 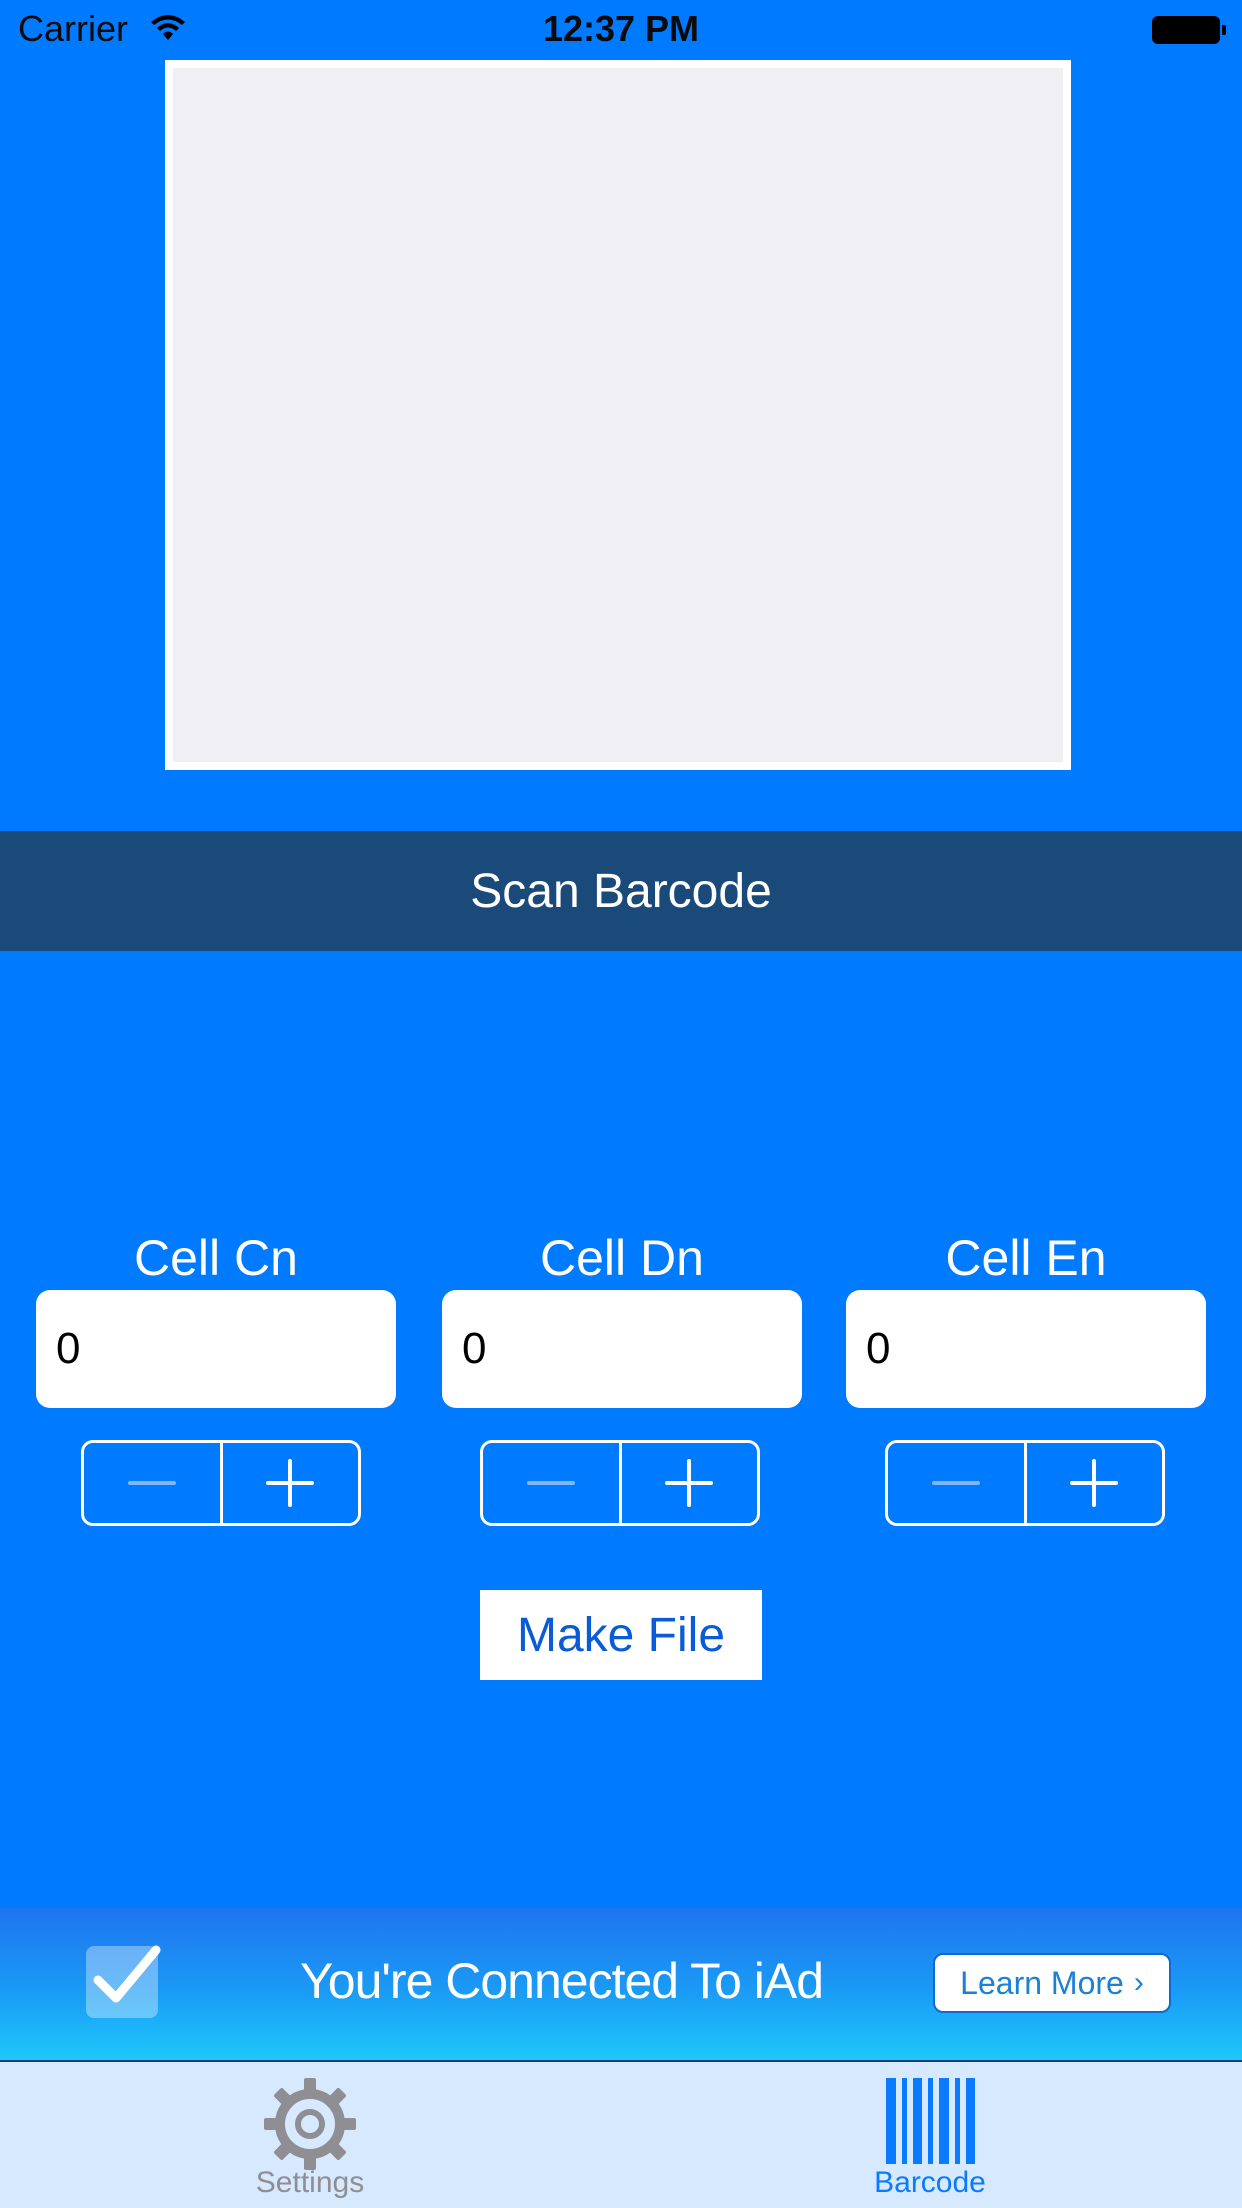 What do you see at coordinates (930, 2121) in the screenshot?
I see `barcode-icon` at bounding box center [930, 2121].